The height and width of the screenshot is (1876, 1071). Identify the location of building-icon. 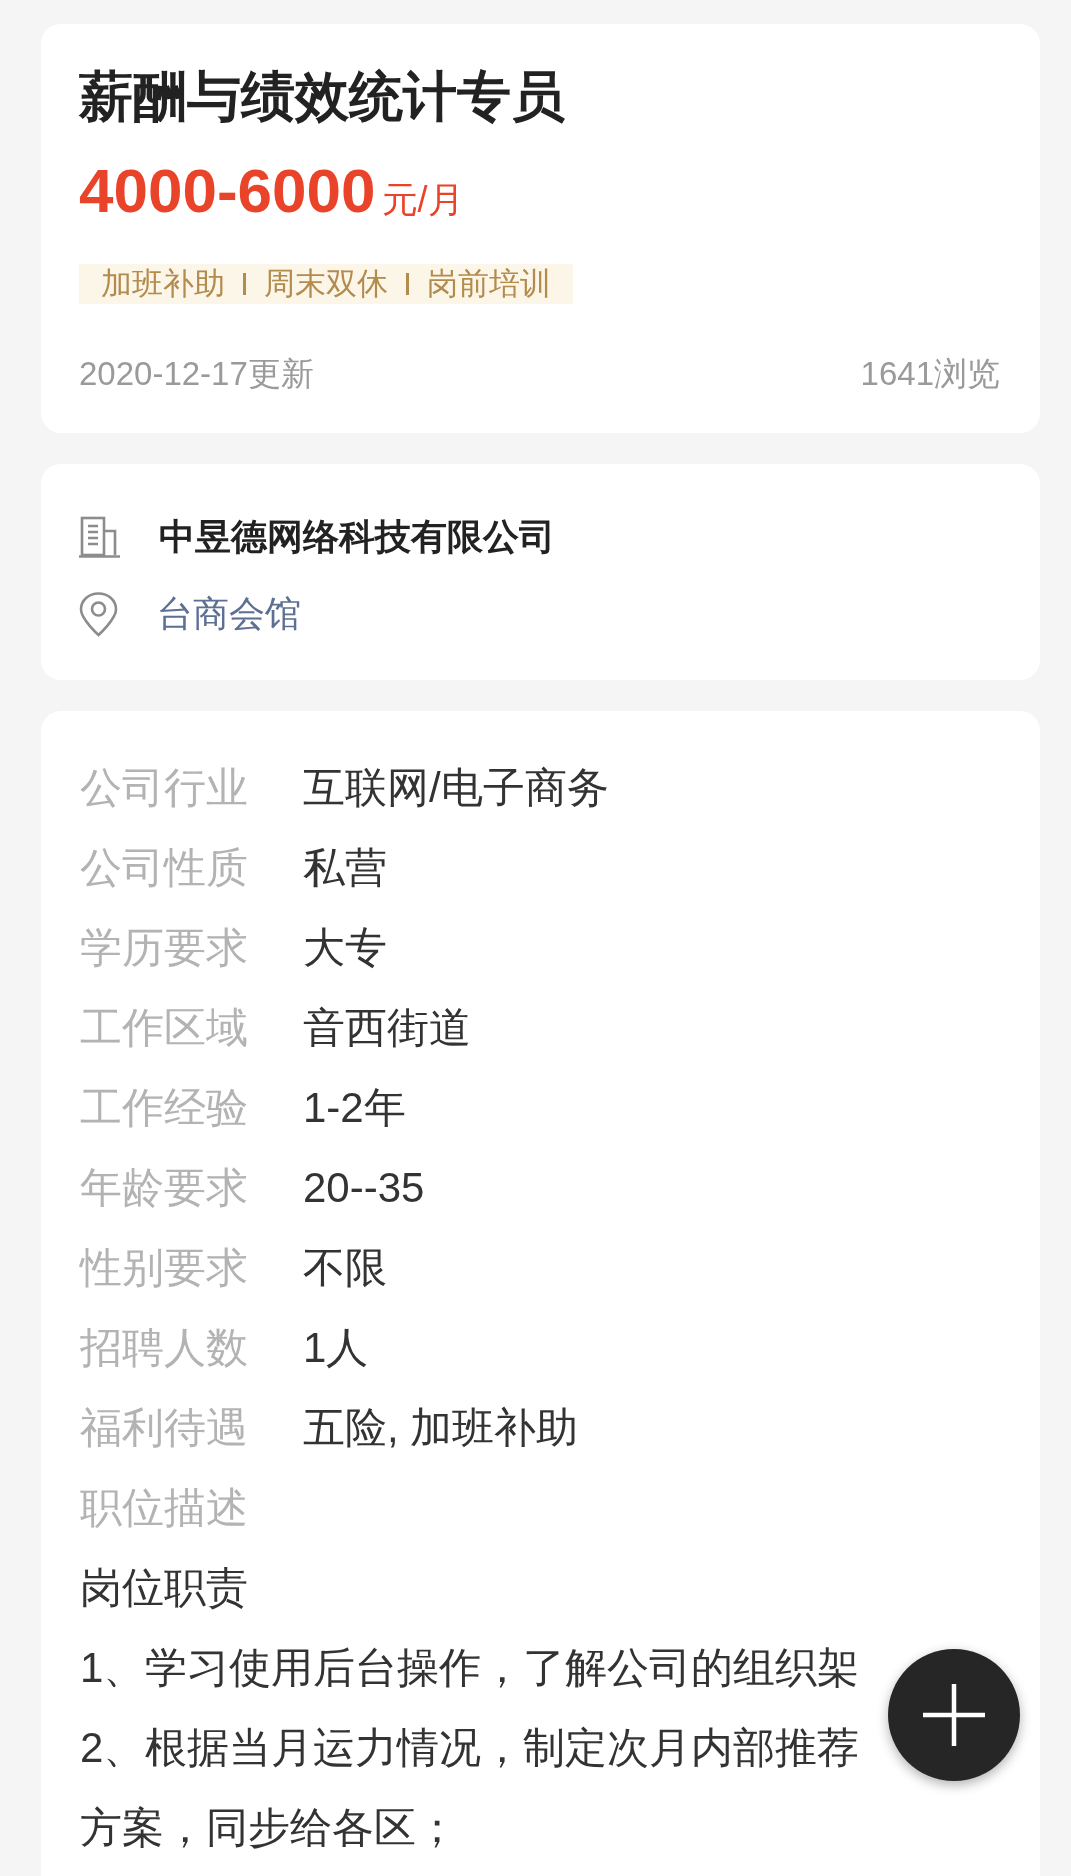
(99, 537).